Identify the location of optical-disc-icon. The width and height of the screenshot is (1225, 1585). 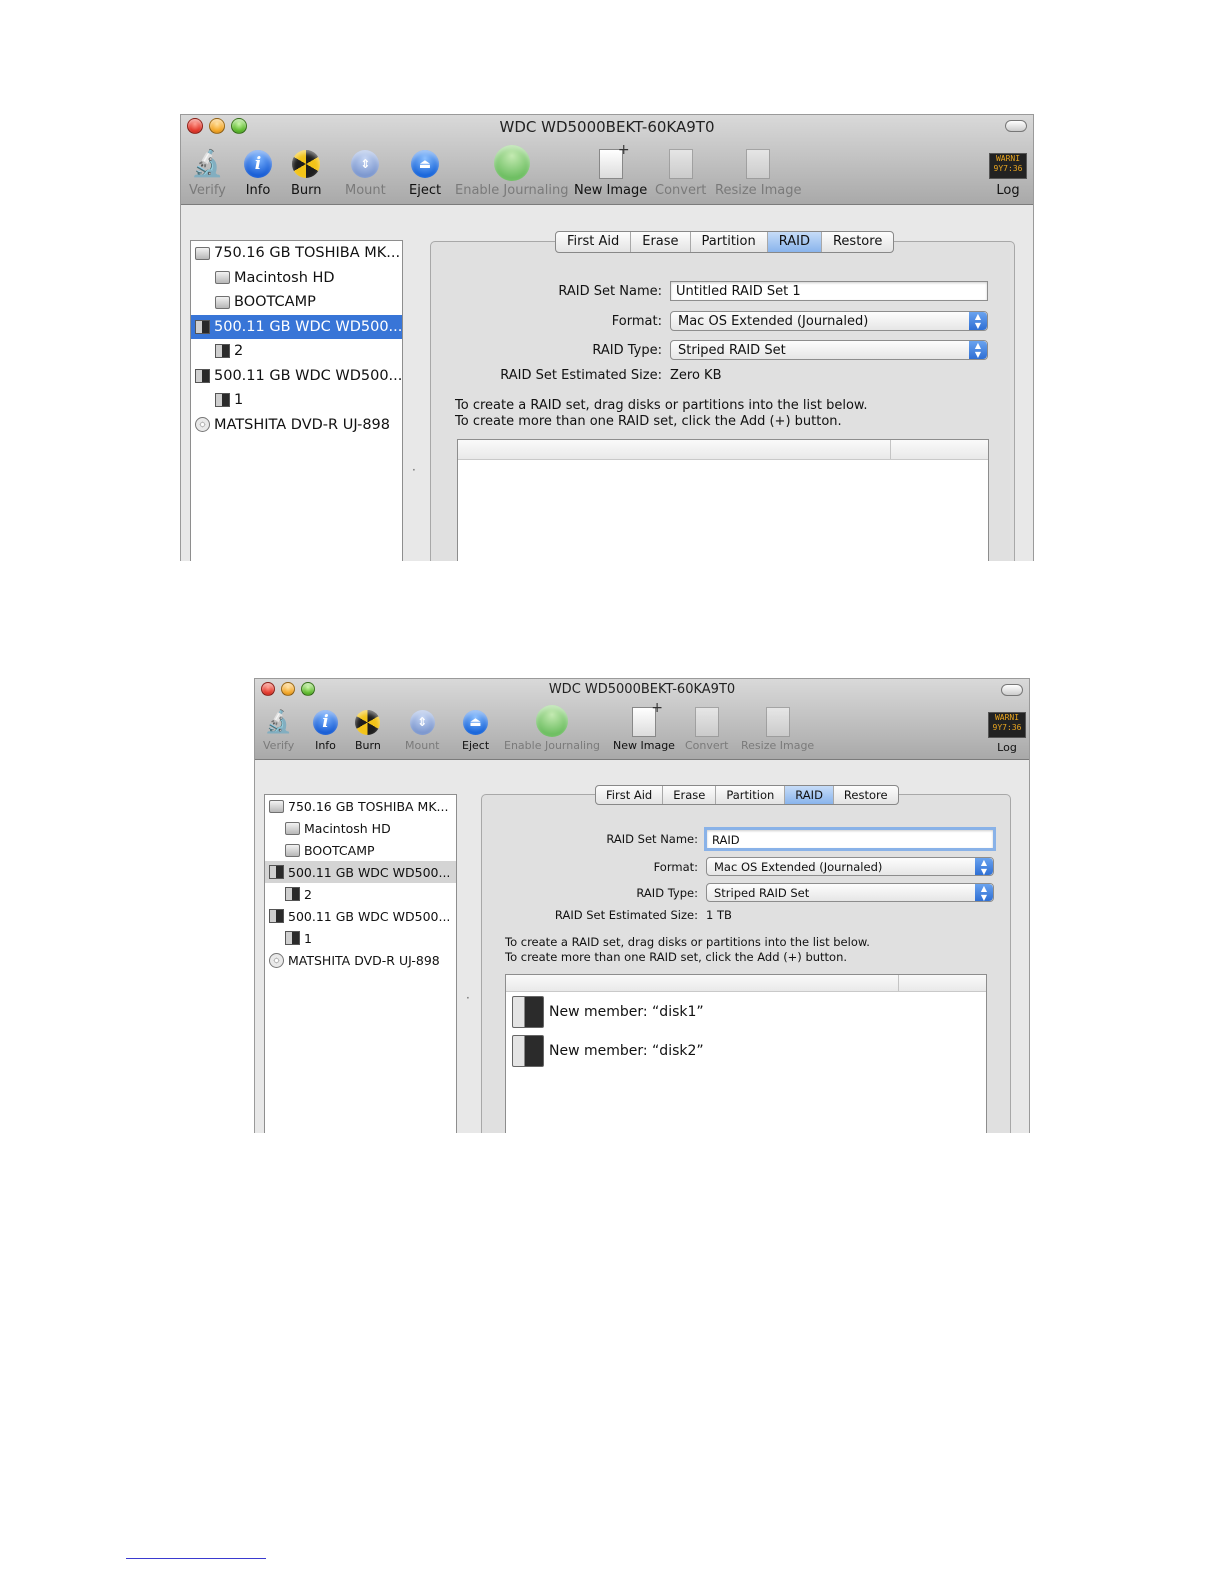
(276, 960).